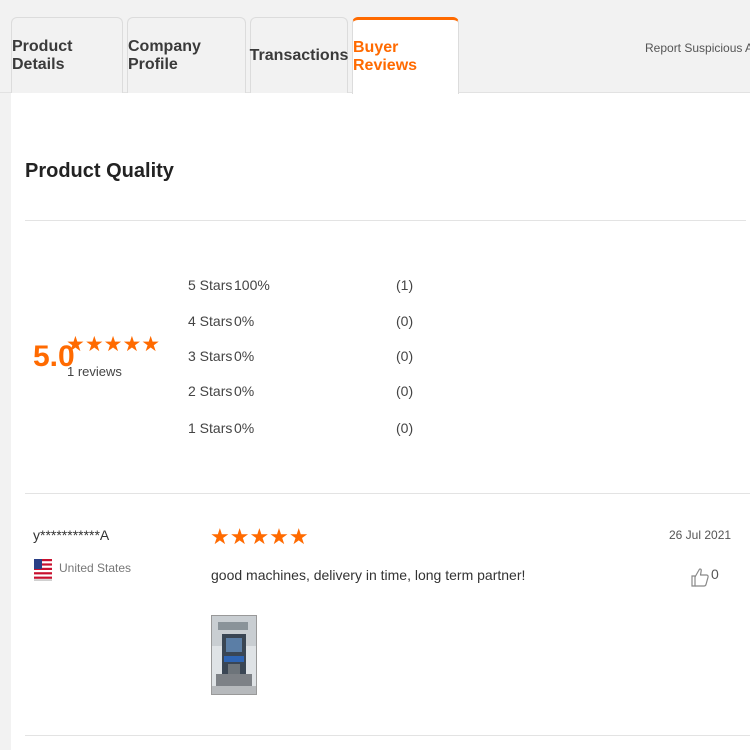  Describe the element at coordinates (405, 285) in the screenshot. I see `distribution-count: (1)` at that location.